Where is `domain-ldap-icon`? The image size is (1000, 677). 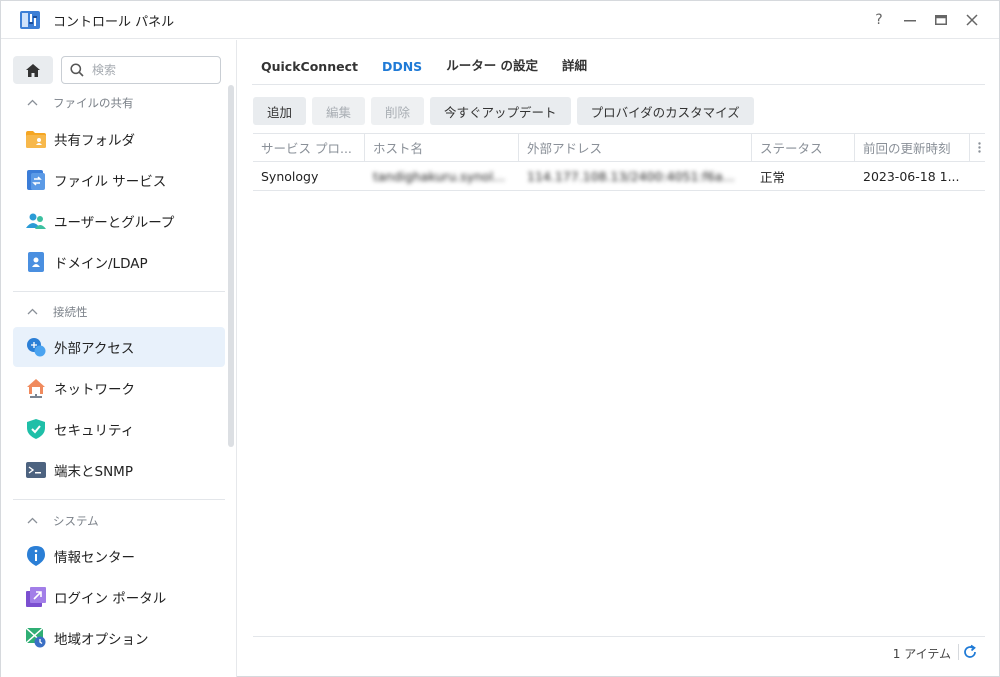
domain-ldap-icon is located at coordinates (36, 262).